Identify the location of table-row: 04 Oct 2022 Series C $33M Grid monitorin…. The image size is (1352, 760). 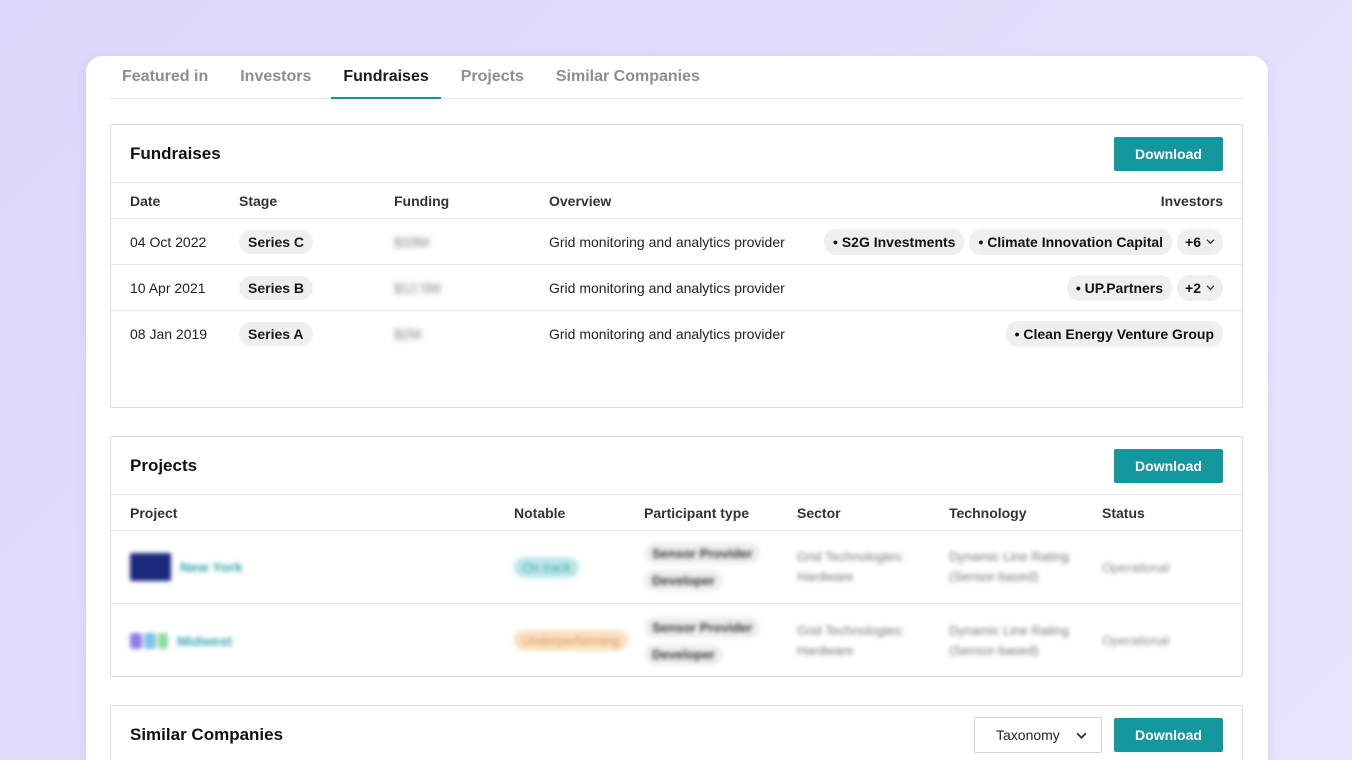
(676, 242).